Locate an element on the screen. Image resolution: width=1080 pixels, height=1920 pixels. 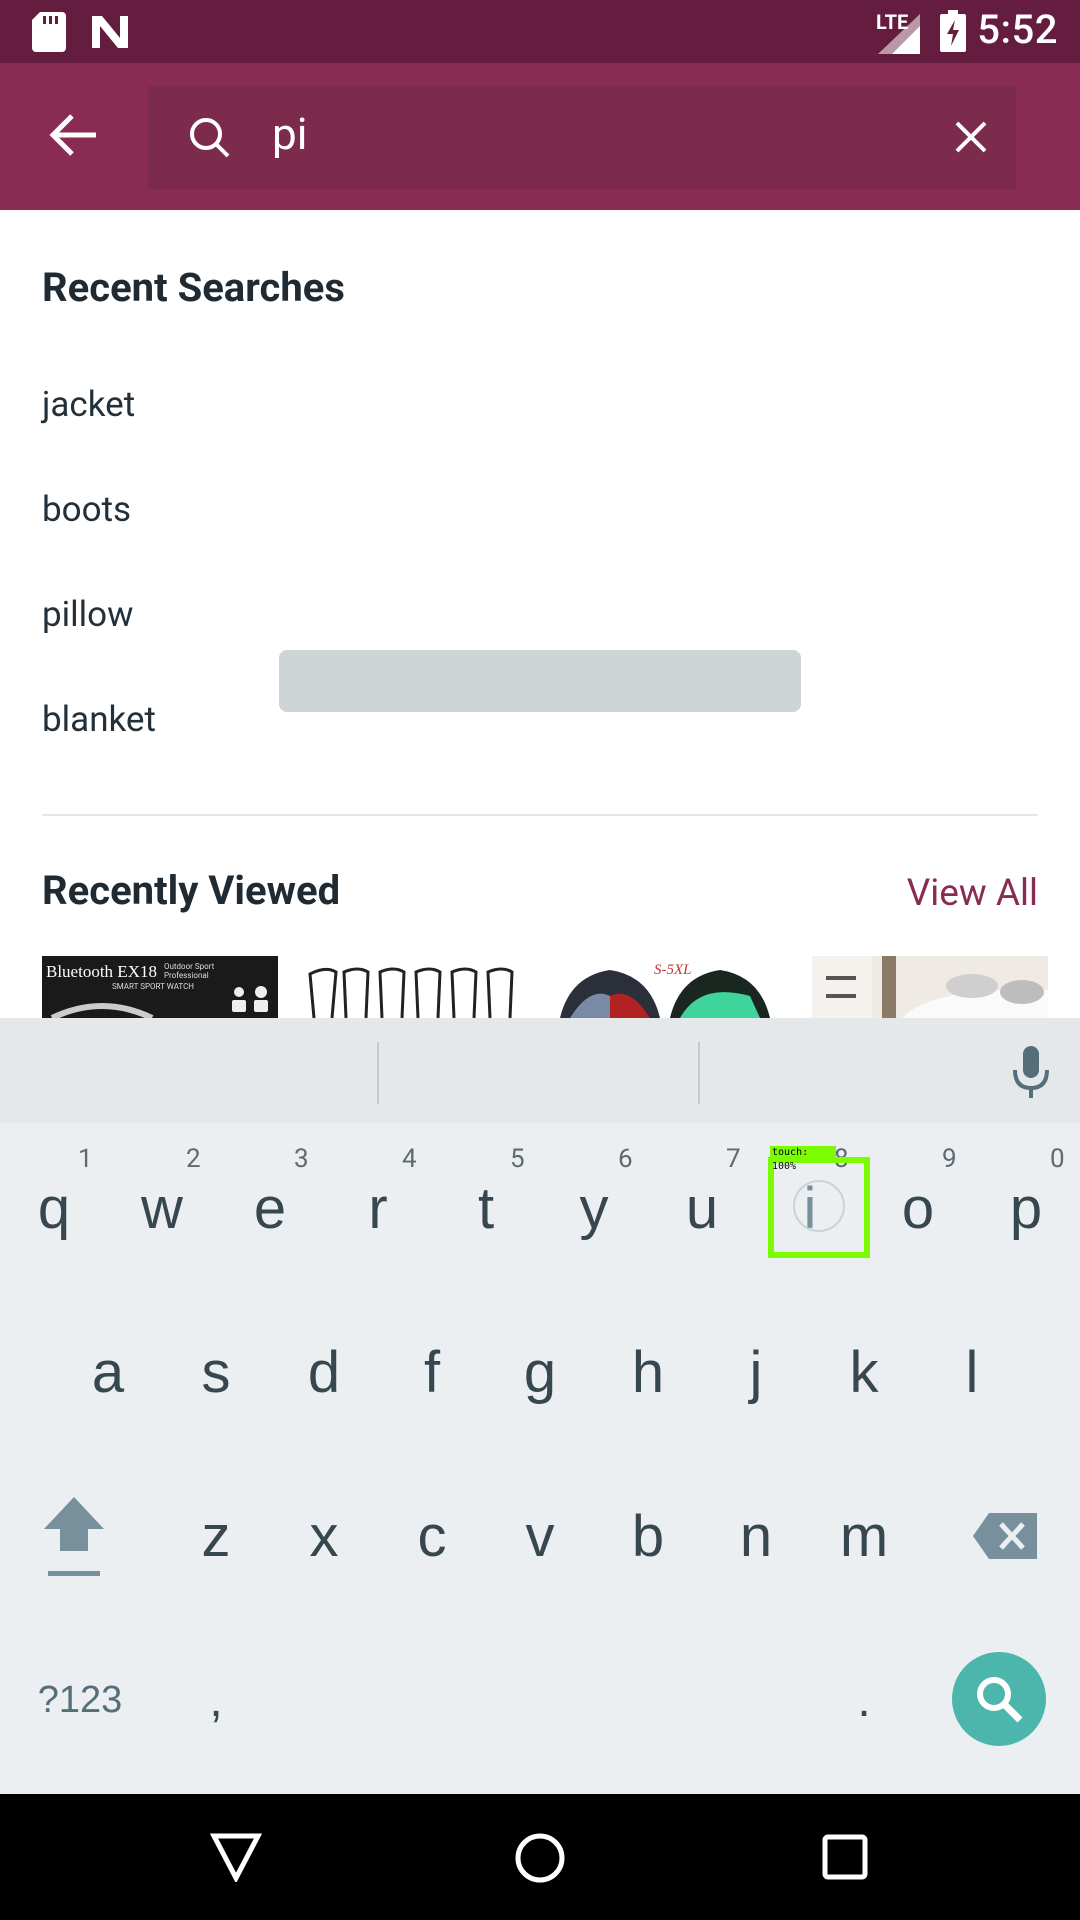
arrow-back-icon is located at coordinates (73, 137).